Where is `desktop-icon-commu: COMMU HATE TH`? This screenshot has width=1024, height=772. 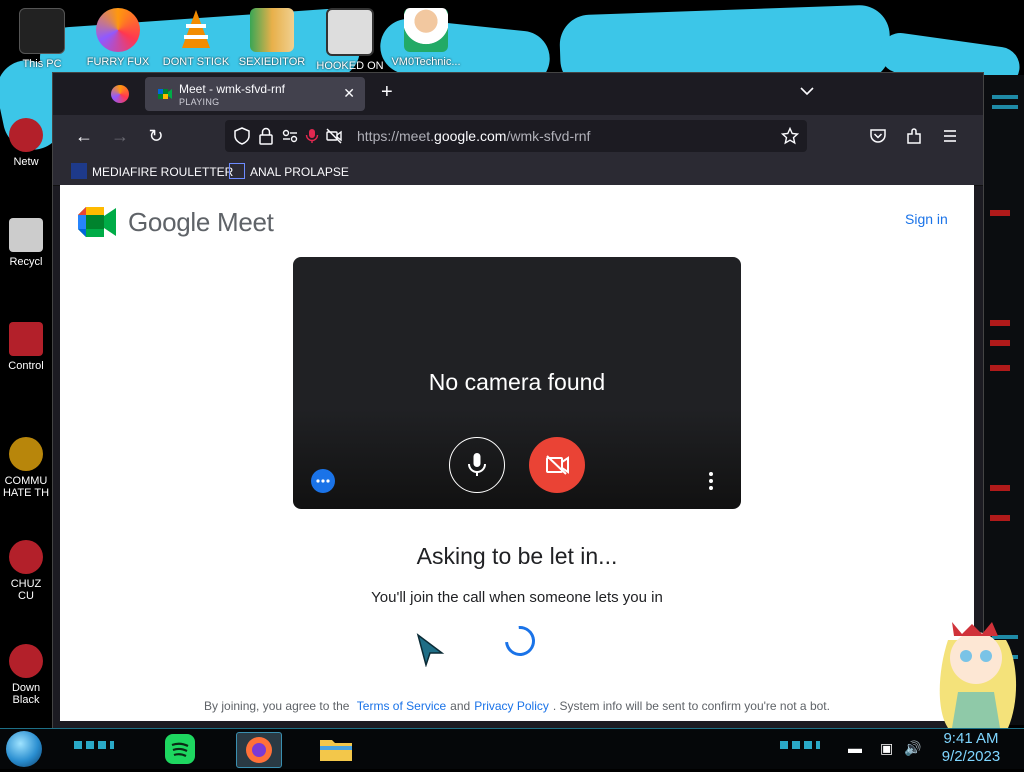
desktop-icon-commu: COMMU HATE TH is located at coordinates (26, 462).